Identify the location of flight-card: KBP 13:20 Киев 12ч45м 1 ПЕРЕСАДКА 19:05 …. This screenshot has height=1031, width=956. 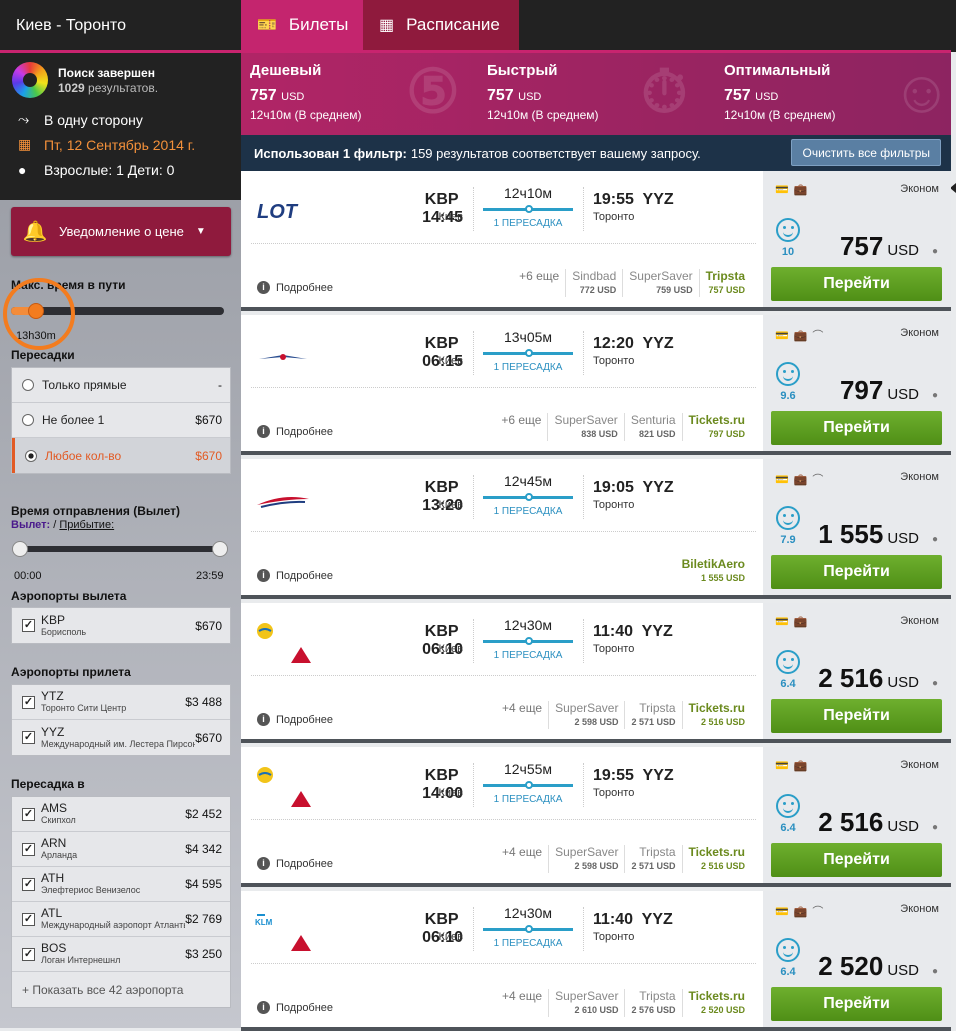
(596, 529).